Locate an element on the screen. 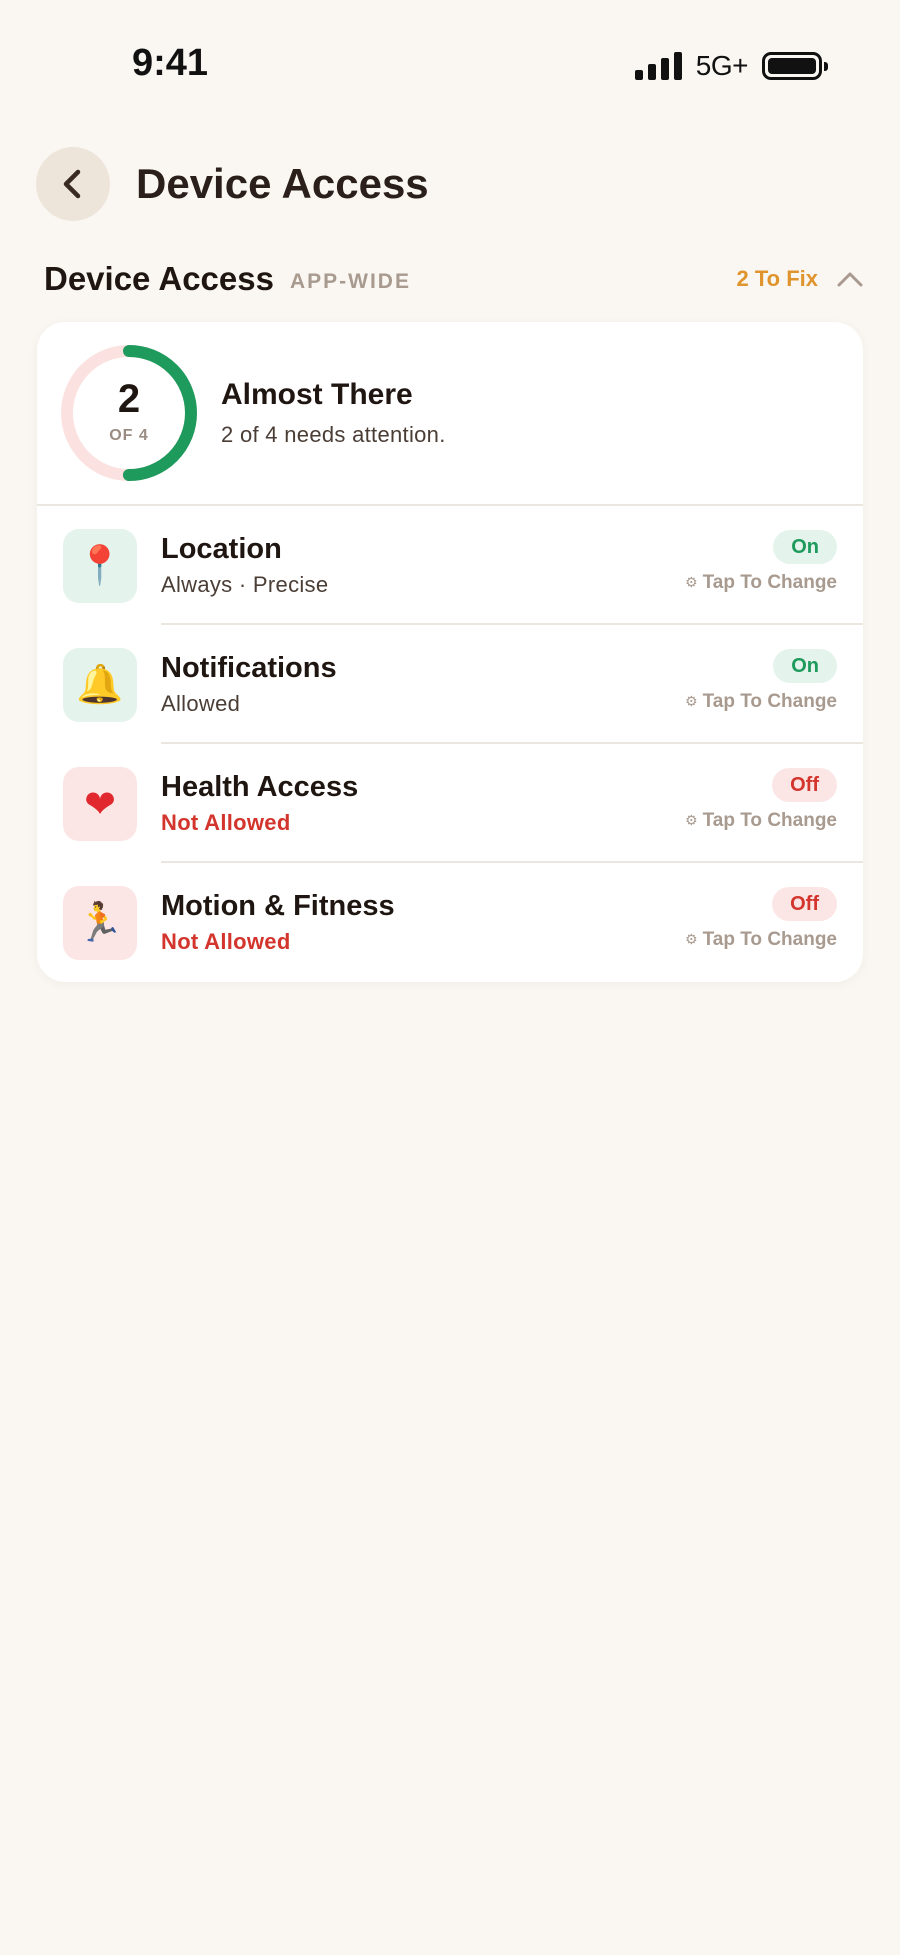 This screenshot has height=1955, width=900. fix-count-label: 2 To Fix is located at coordinates (777, 278).